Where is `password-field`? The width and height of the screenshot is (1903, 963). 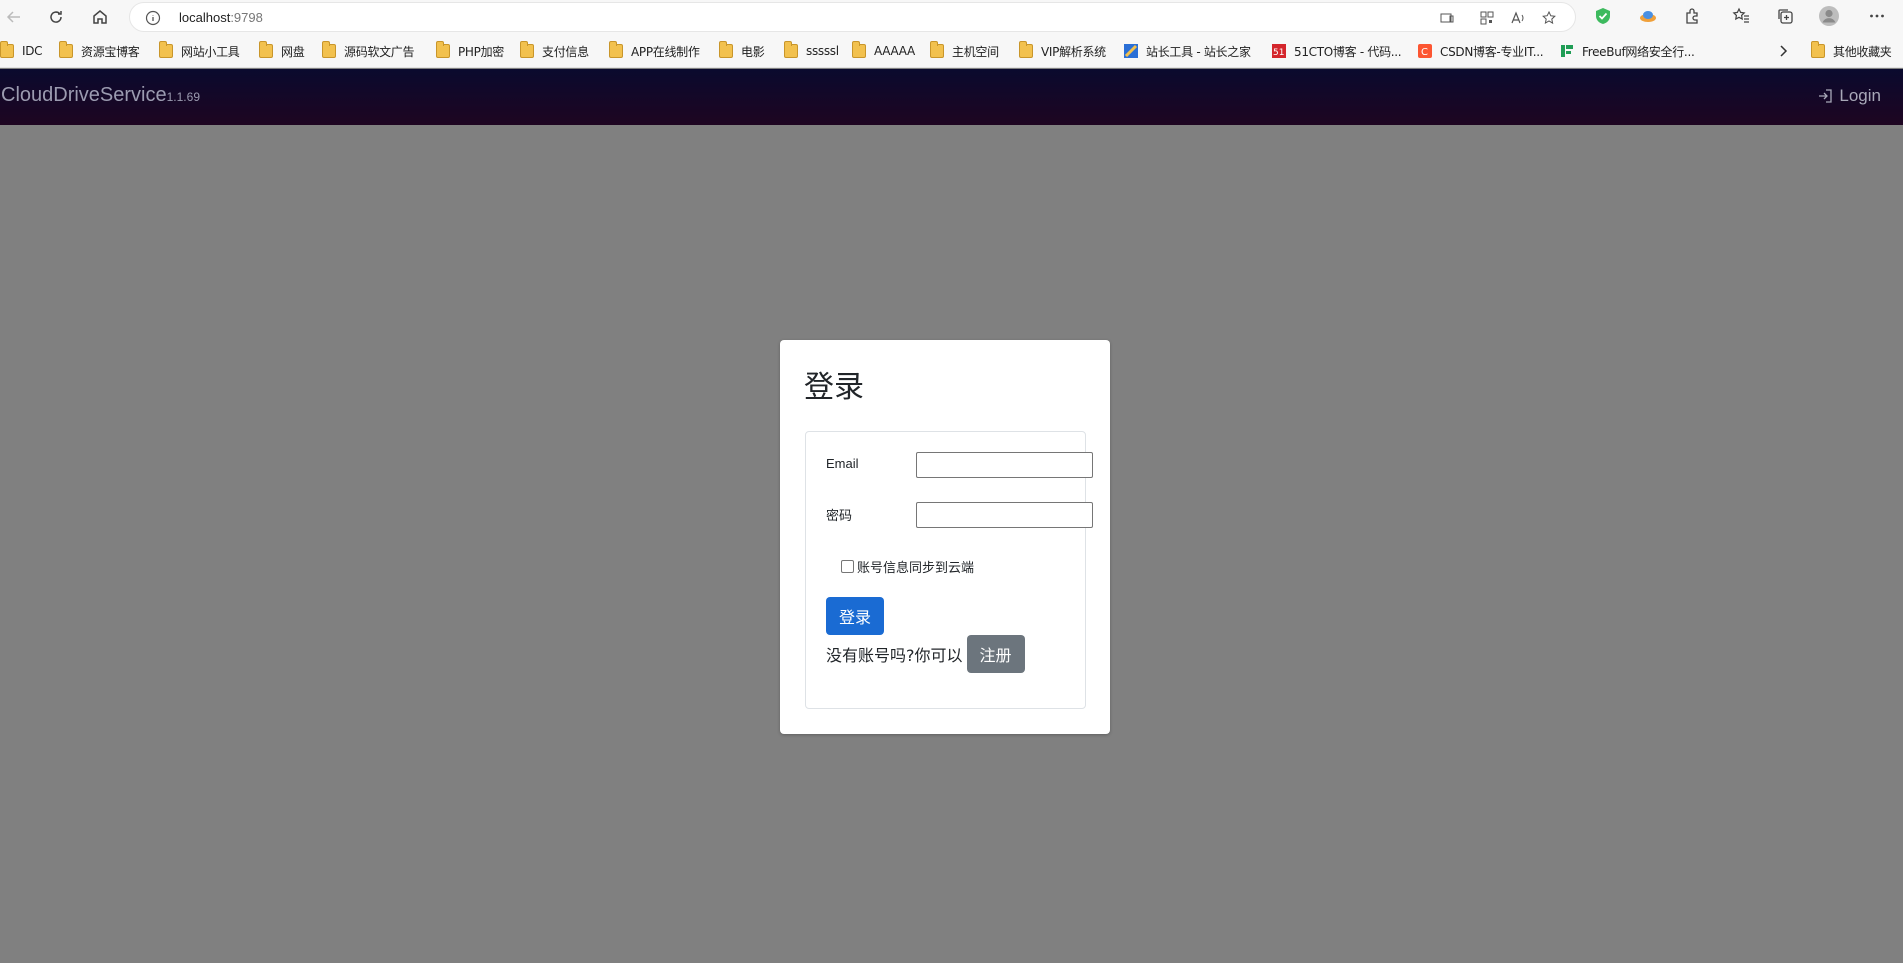 password-field is located at coordinates (1004, 515).